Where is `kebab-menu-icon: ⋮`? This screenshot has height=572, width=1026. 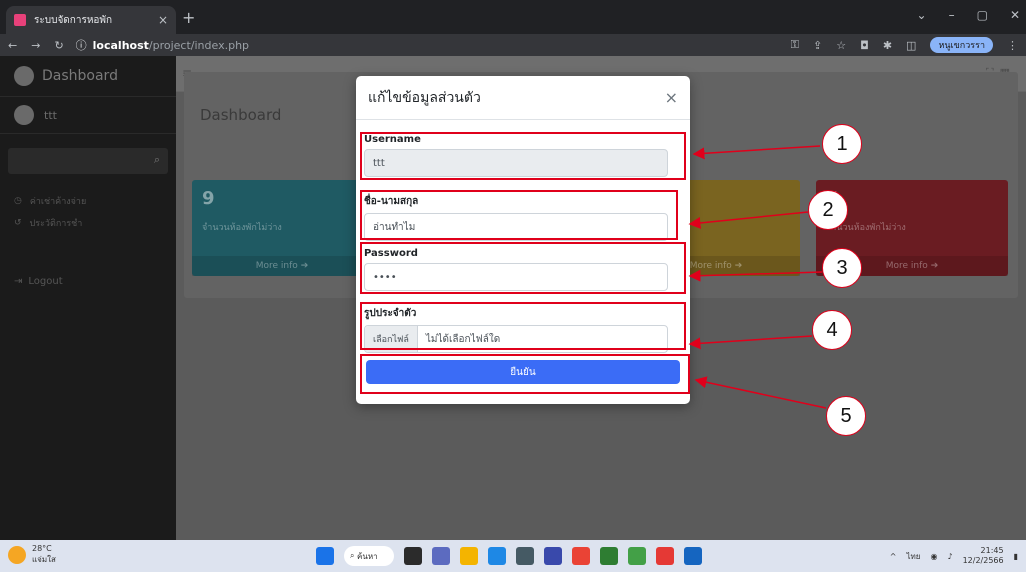
kebab-menu-icon: ⋮ is located at coordinates (1012, 45).